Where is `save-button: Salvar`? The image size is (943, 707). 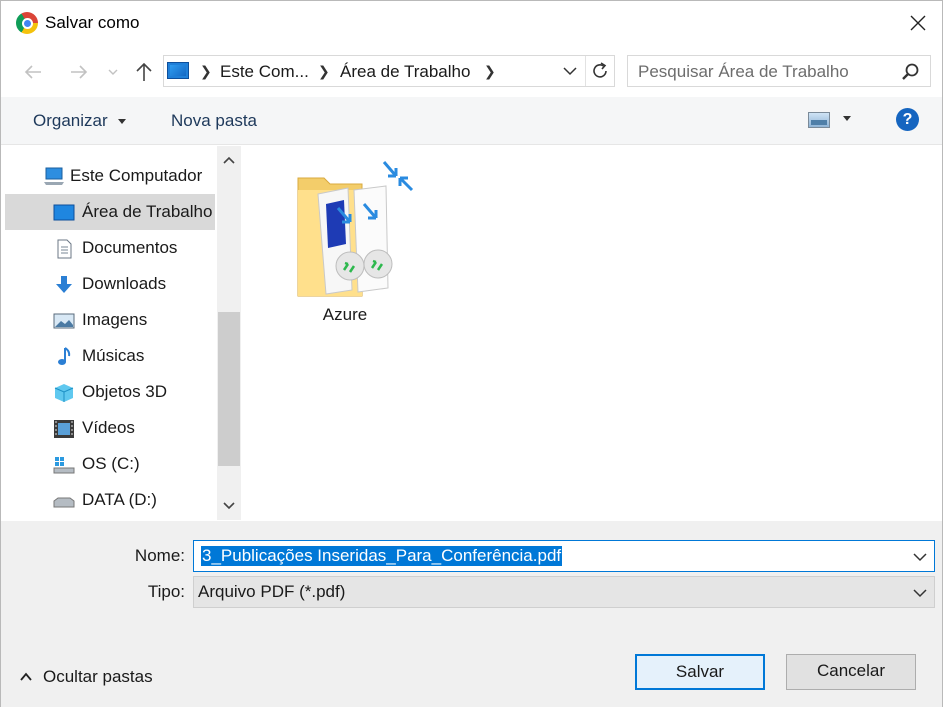
save-button: Salvar is located at coordinates (700, 672).